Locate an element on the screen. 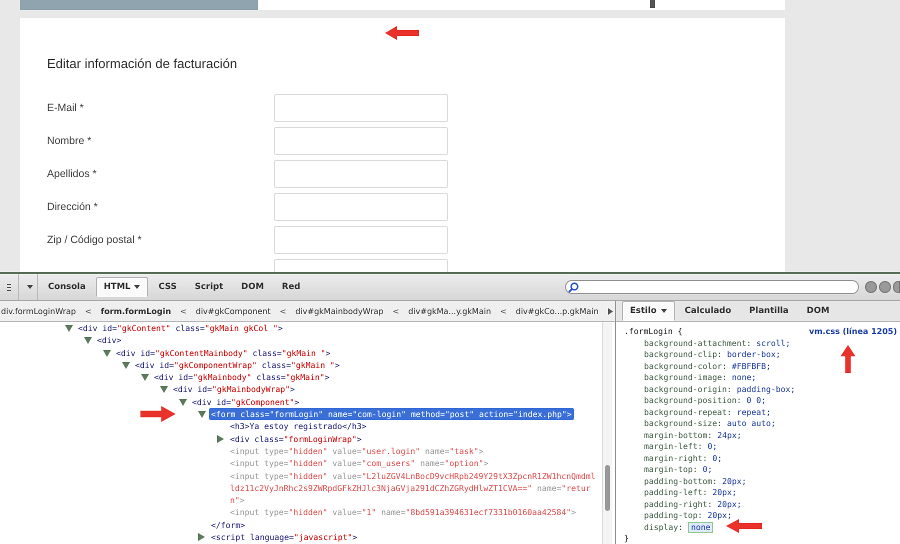 This screenshot has width=900, height=544. breadcrumb-link: div#gkCo...p.gkMain is located at coordinates (557, 311).